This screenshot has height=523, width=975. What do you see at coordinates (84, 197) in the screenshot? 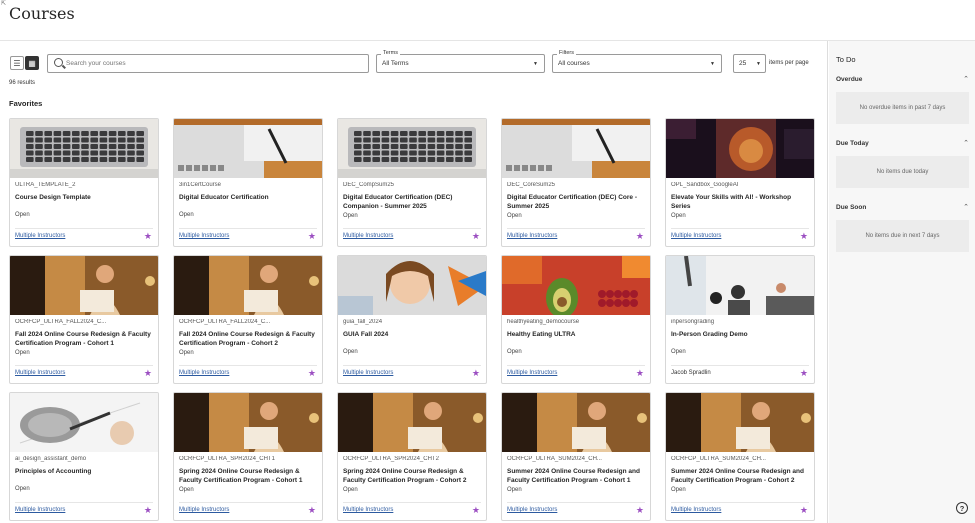
I see `course-name: Course Design Template` at bounding box center [84, 197].